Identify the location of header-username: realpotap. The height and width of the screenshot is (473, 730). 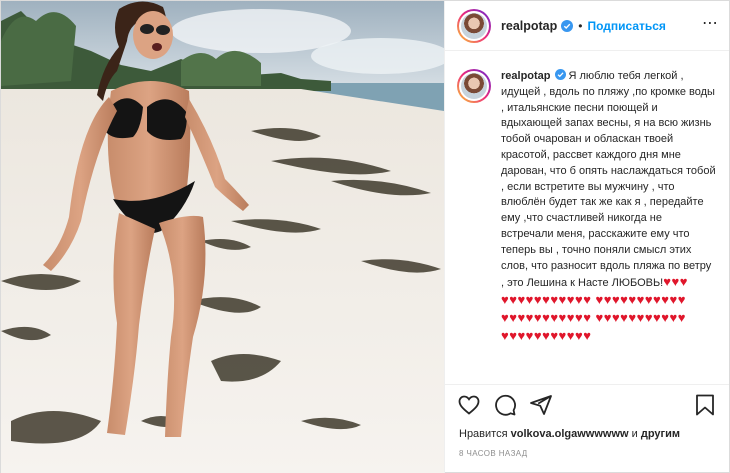
(529, 26).